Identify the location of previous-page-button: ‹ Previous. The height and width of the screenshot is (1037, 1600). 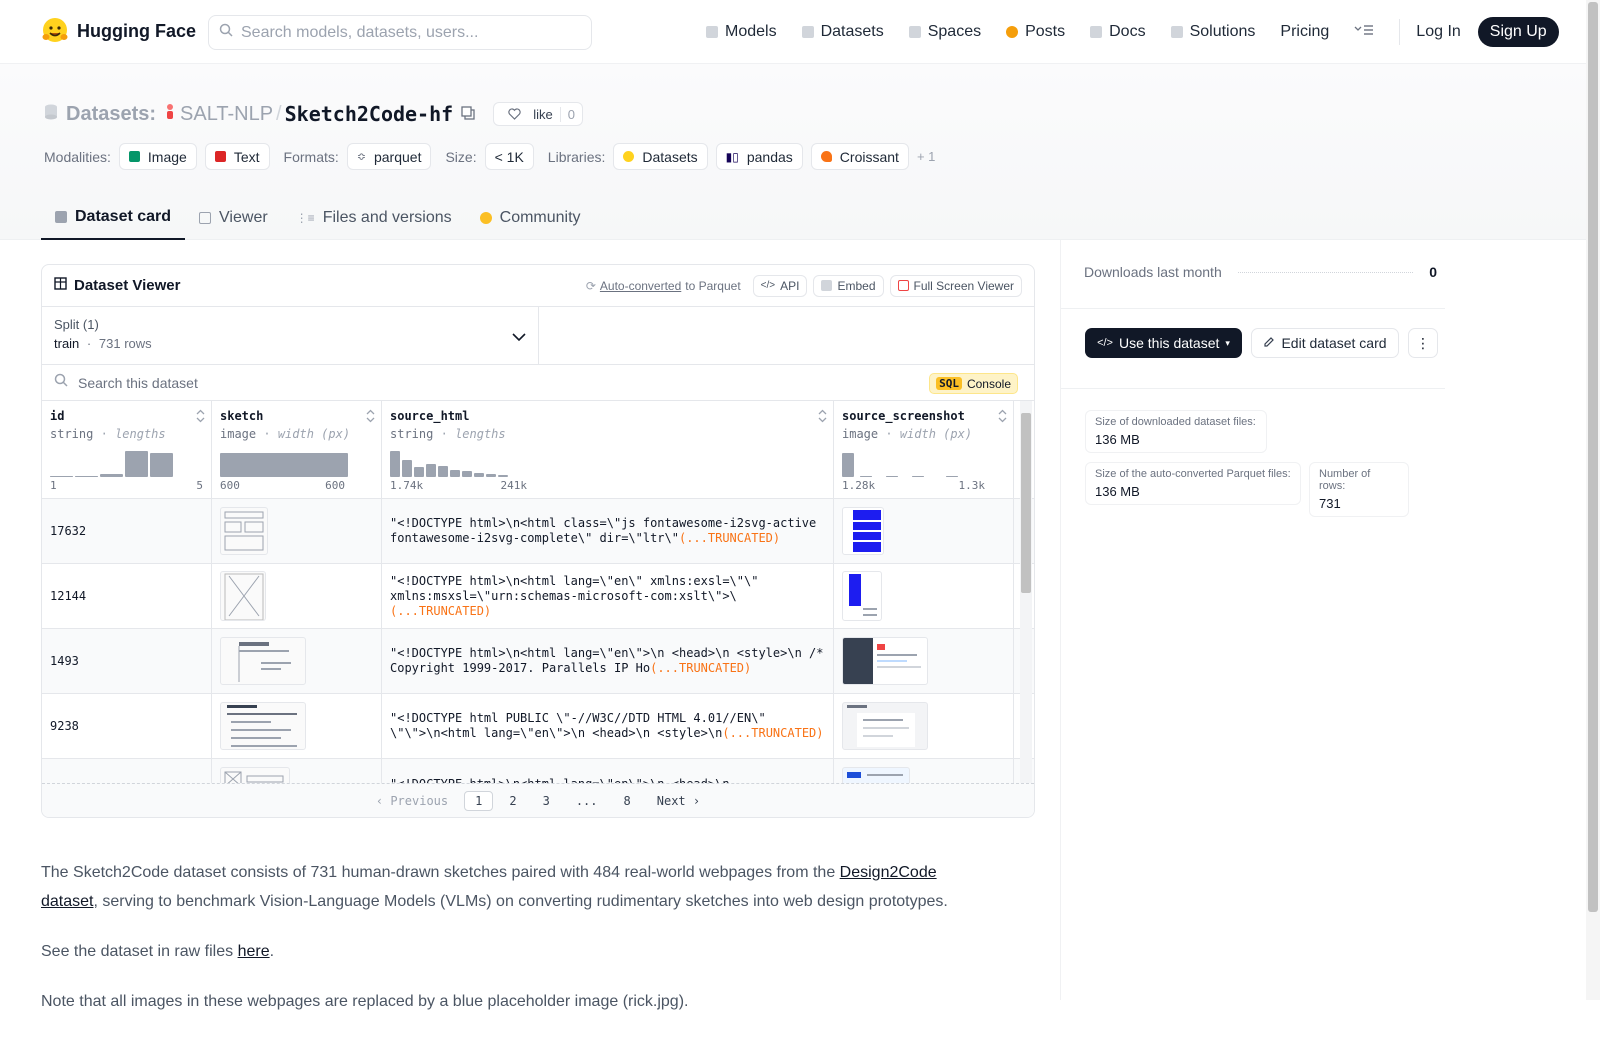
(412, 801).